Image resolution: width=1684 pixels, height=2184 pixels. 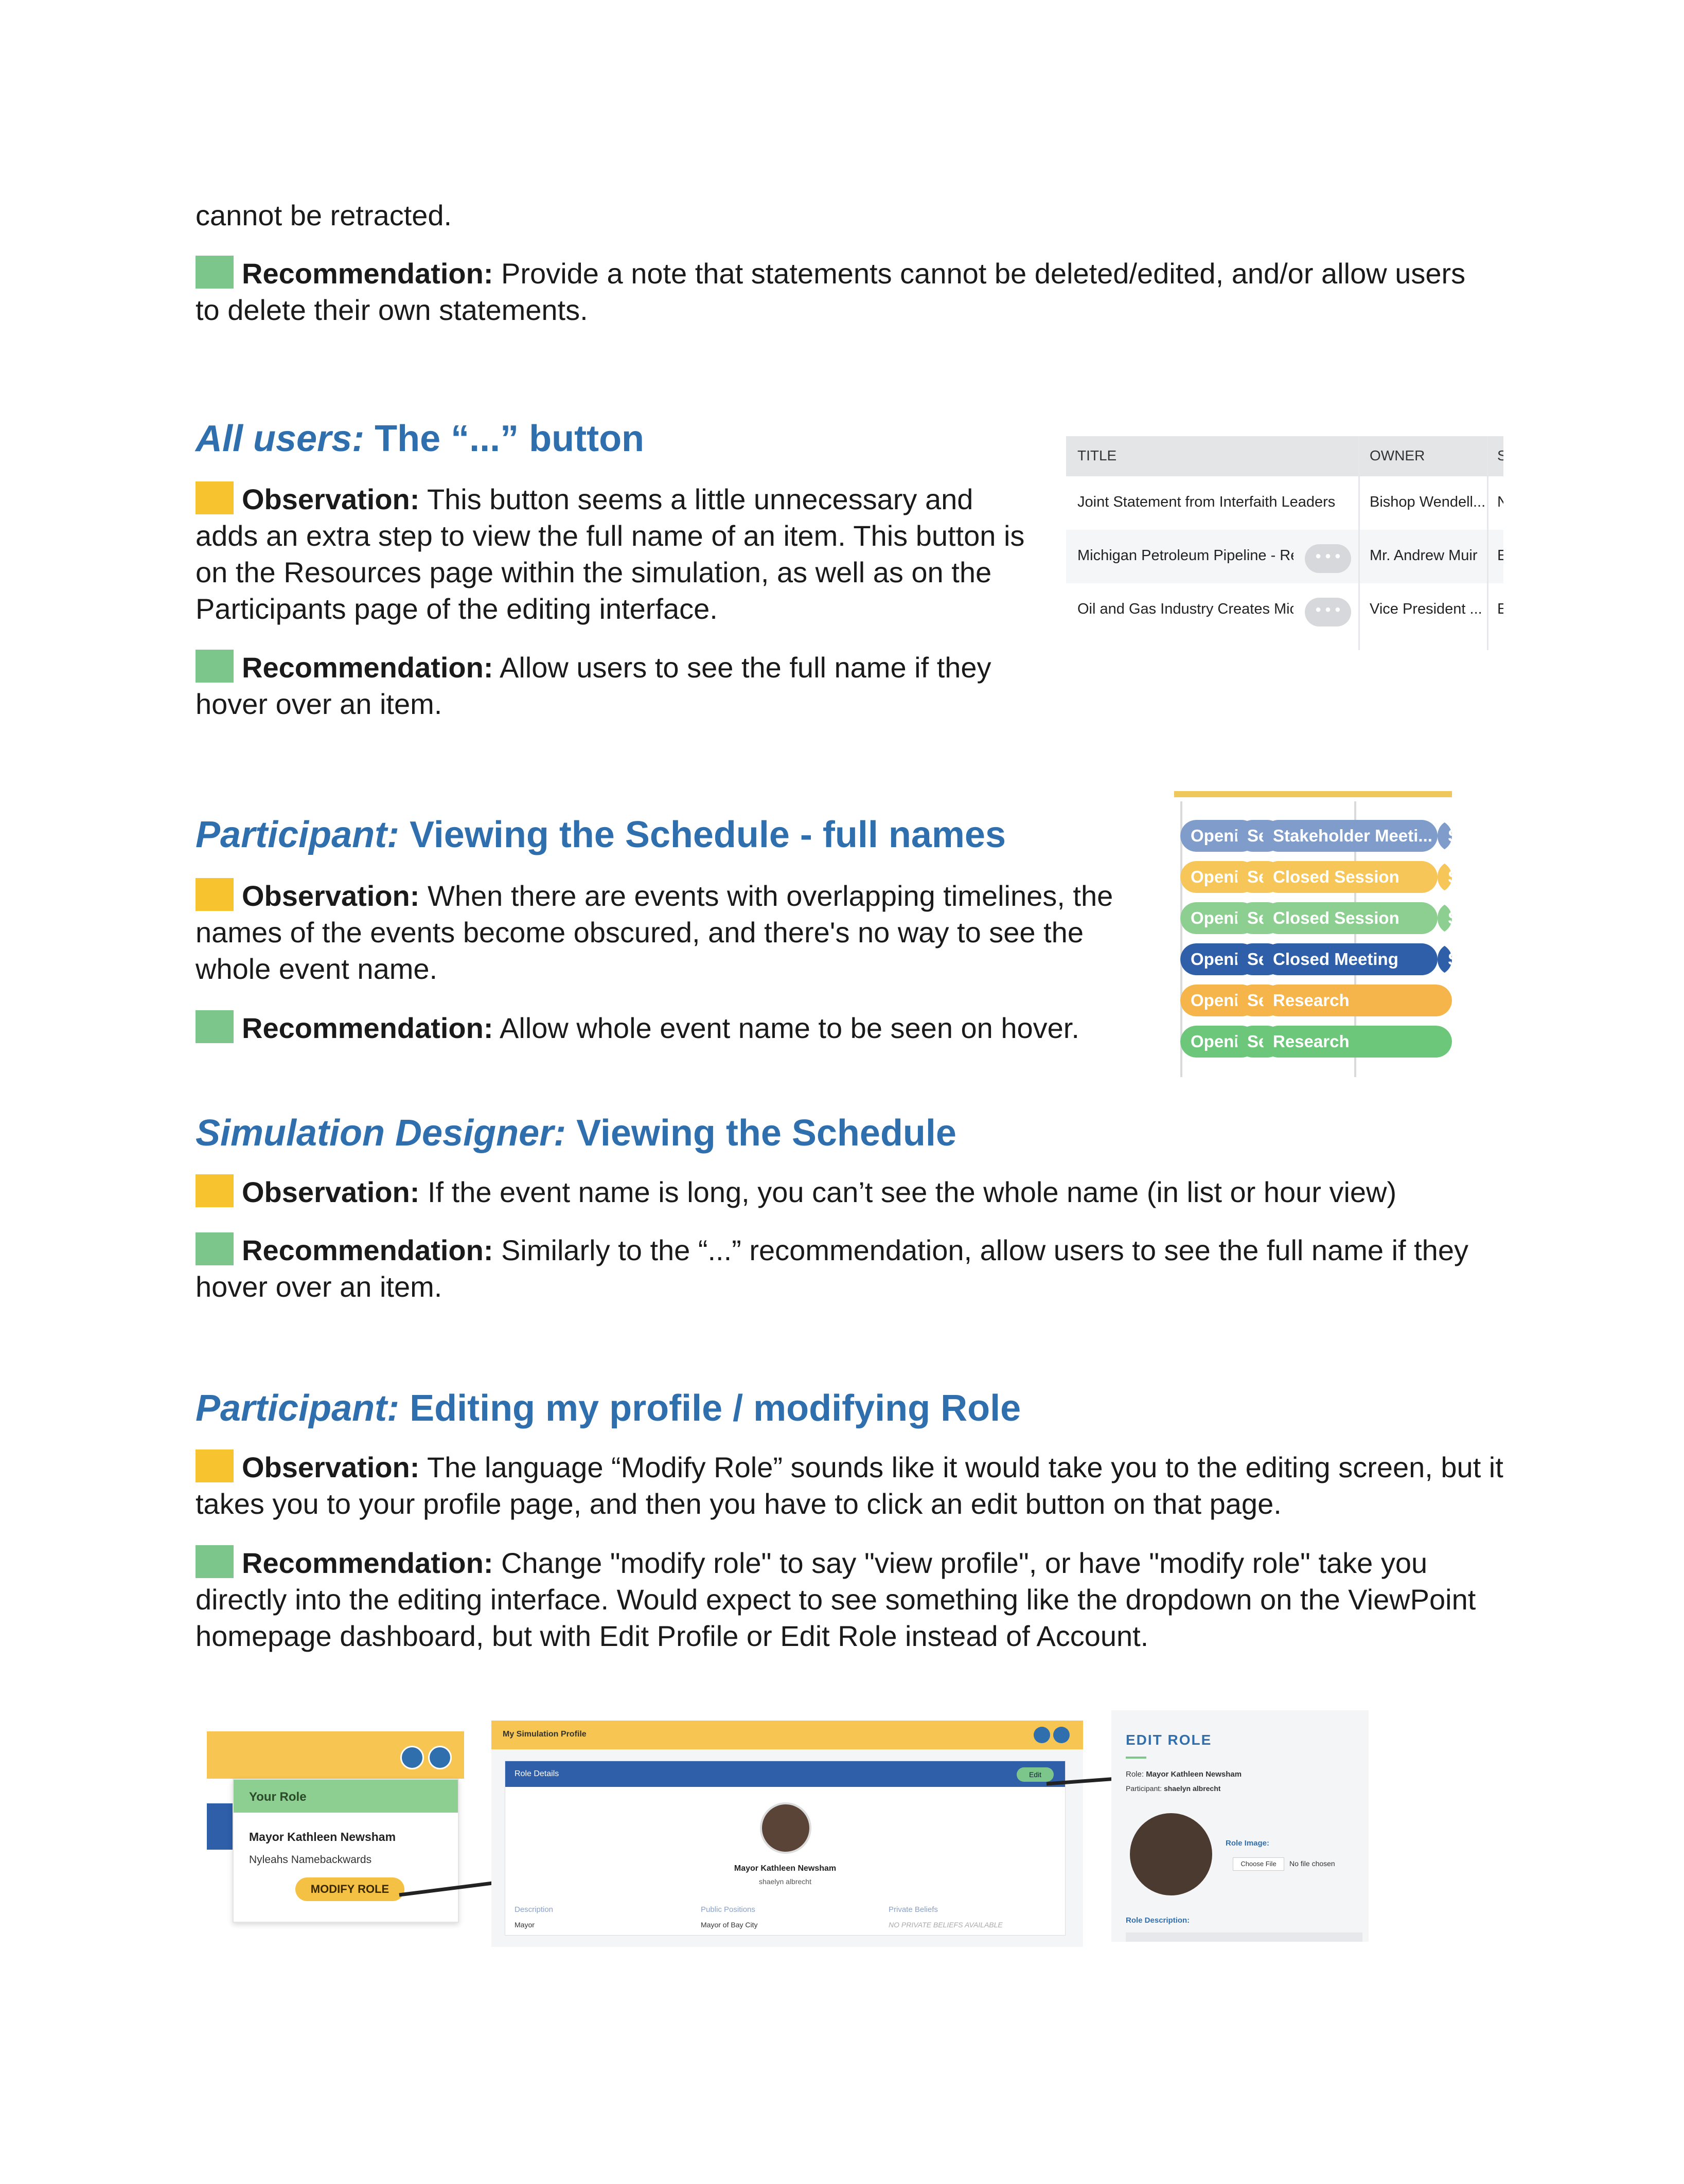 What do you see at coordinates (1248, 1843) in the screenshot?
I see `role-image-label: Role Image:` at bounding box center [1248, 1843].